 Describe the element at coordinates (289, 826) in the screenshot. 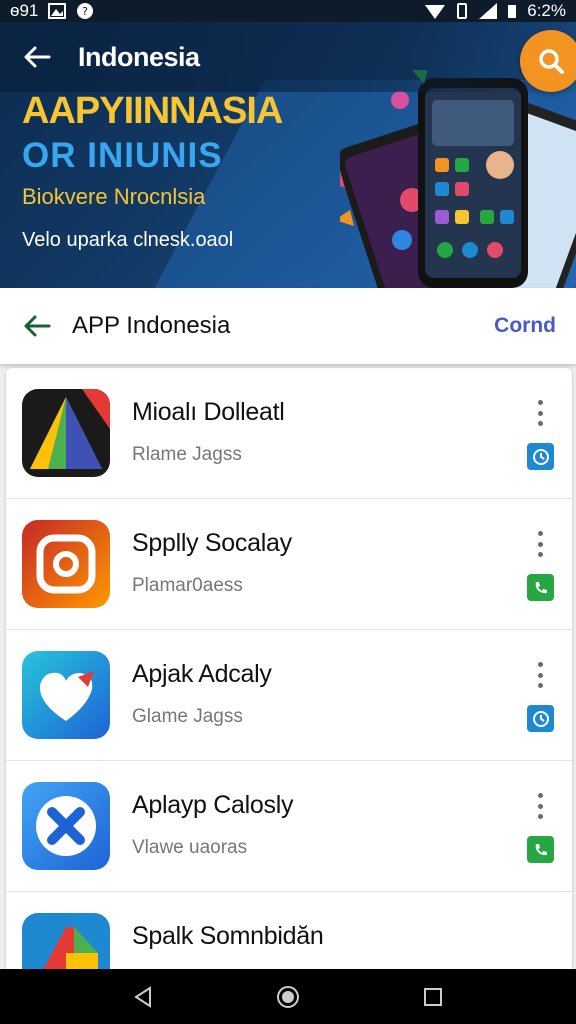

I see `list-item: Aplayp Calosly Vlawe uaoras` at that location.